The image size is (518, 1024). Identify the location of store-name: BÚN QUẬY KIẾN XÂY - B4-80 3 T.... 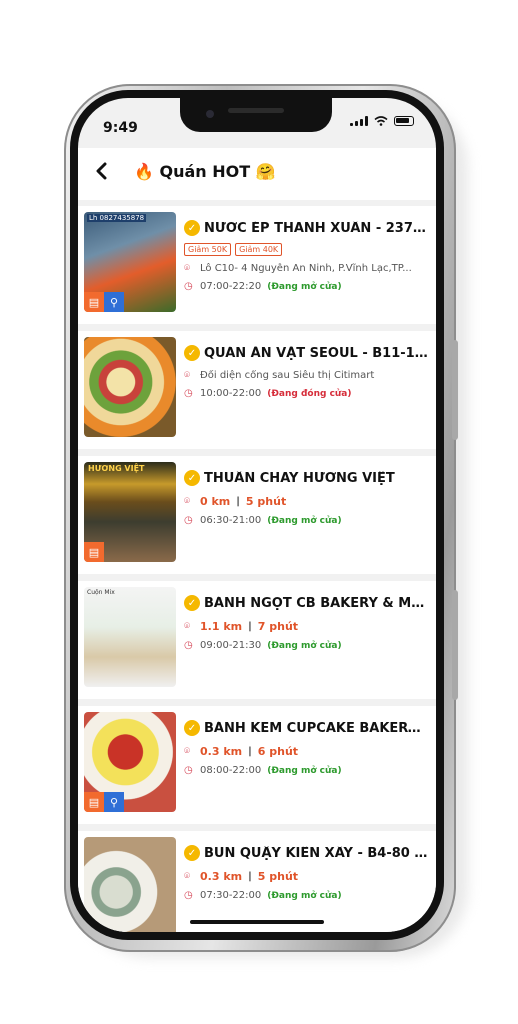
(316, 853).